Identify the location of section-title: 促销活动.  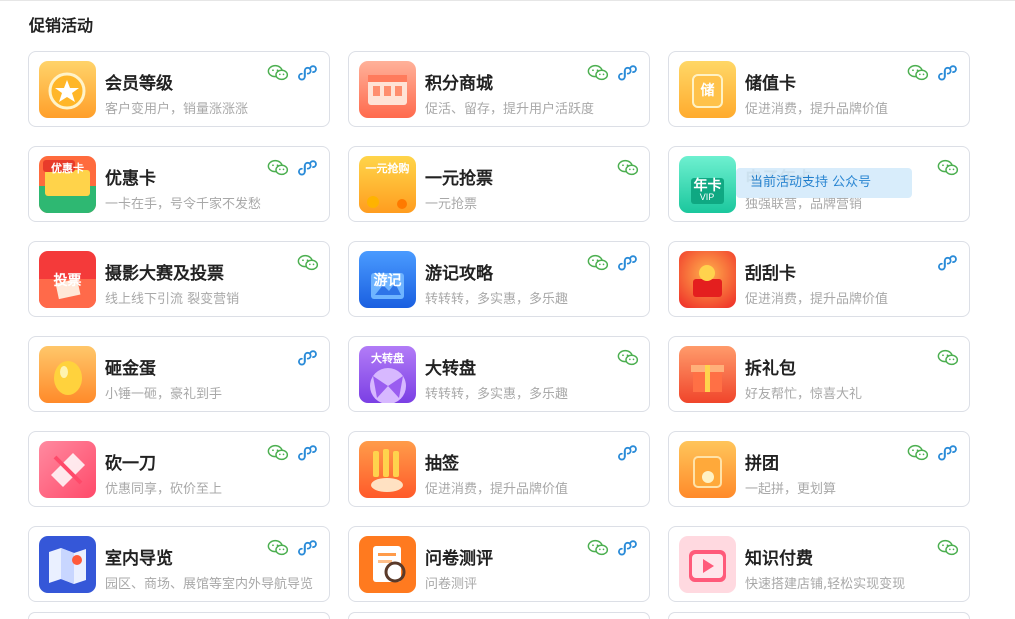
(61, 25).